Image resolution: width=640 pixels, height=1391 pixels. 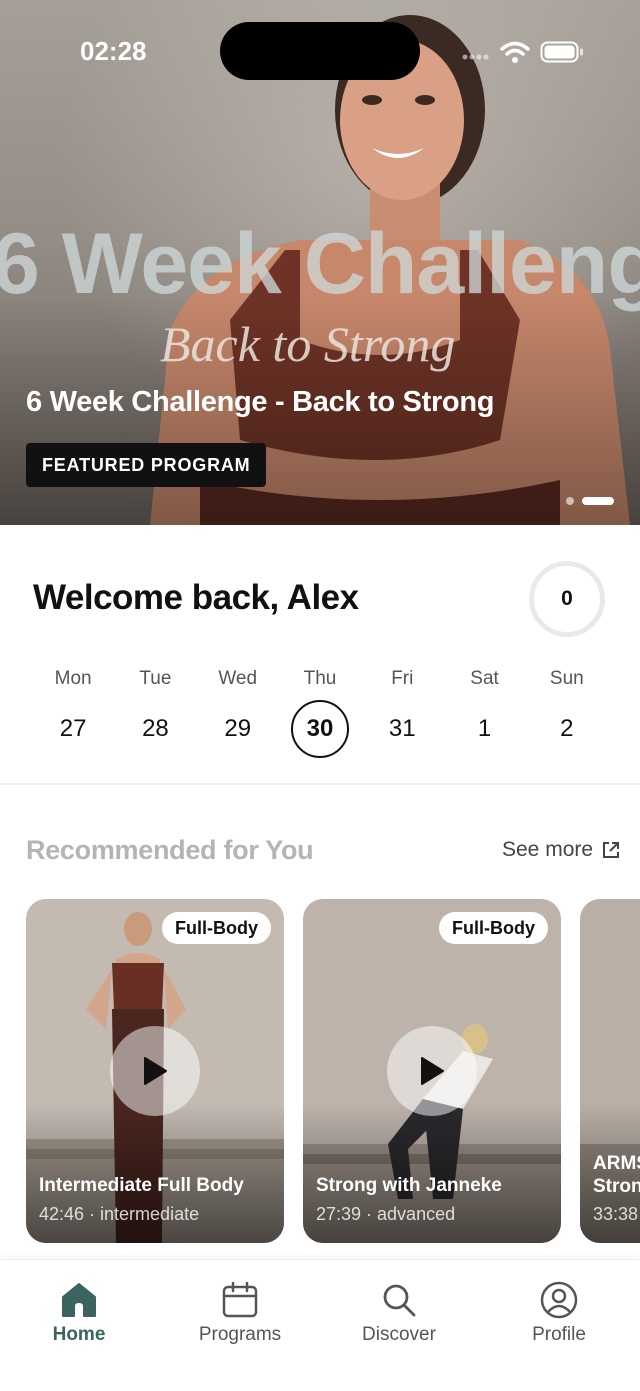 What do you see at coordinates (79, 1300) in the screenshot?
I see `home-icon` at bounding box center [79, 1300].